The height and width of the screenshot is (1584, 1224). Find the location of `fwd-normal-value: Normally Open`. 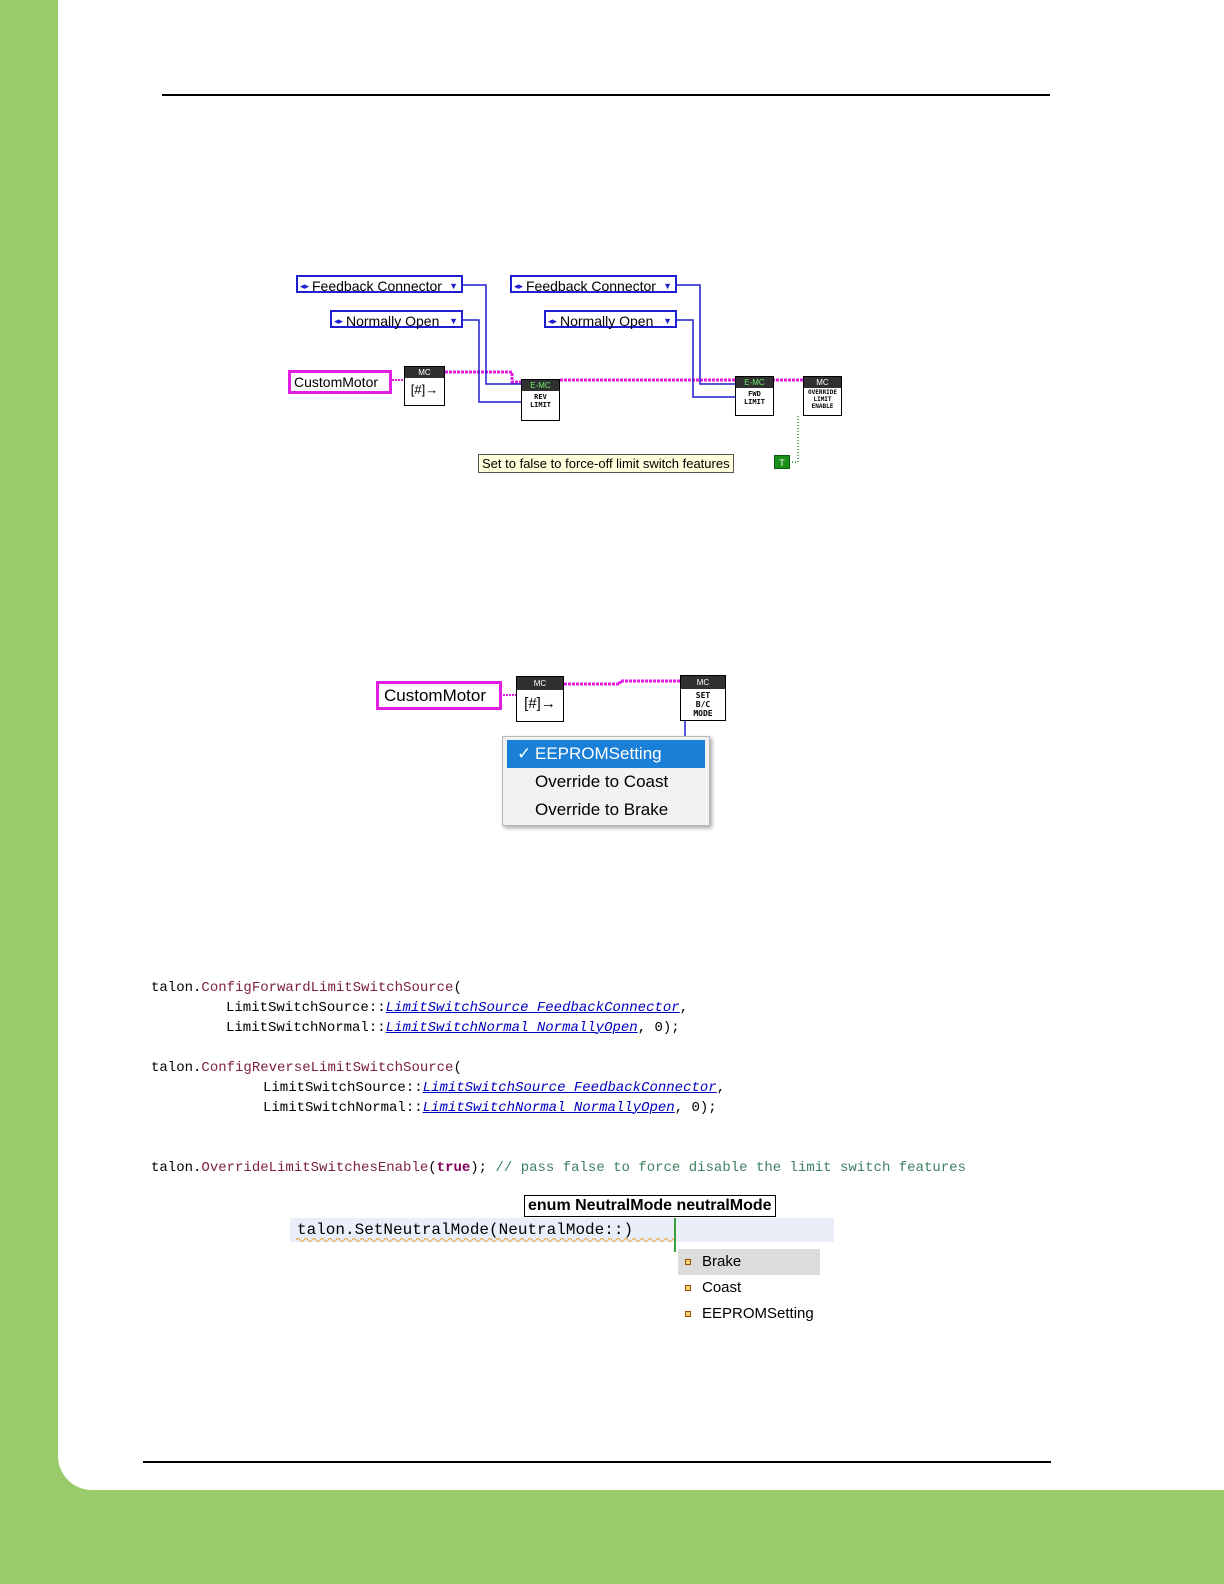

fwd-normal-value: Normally Open is located at coordinates (607, 321).